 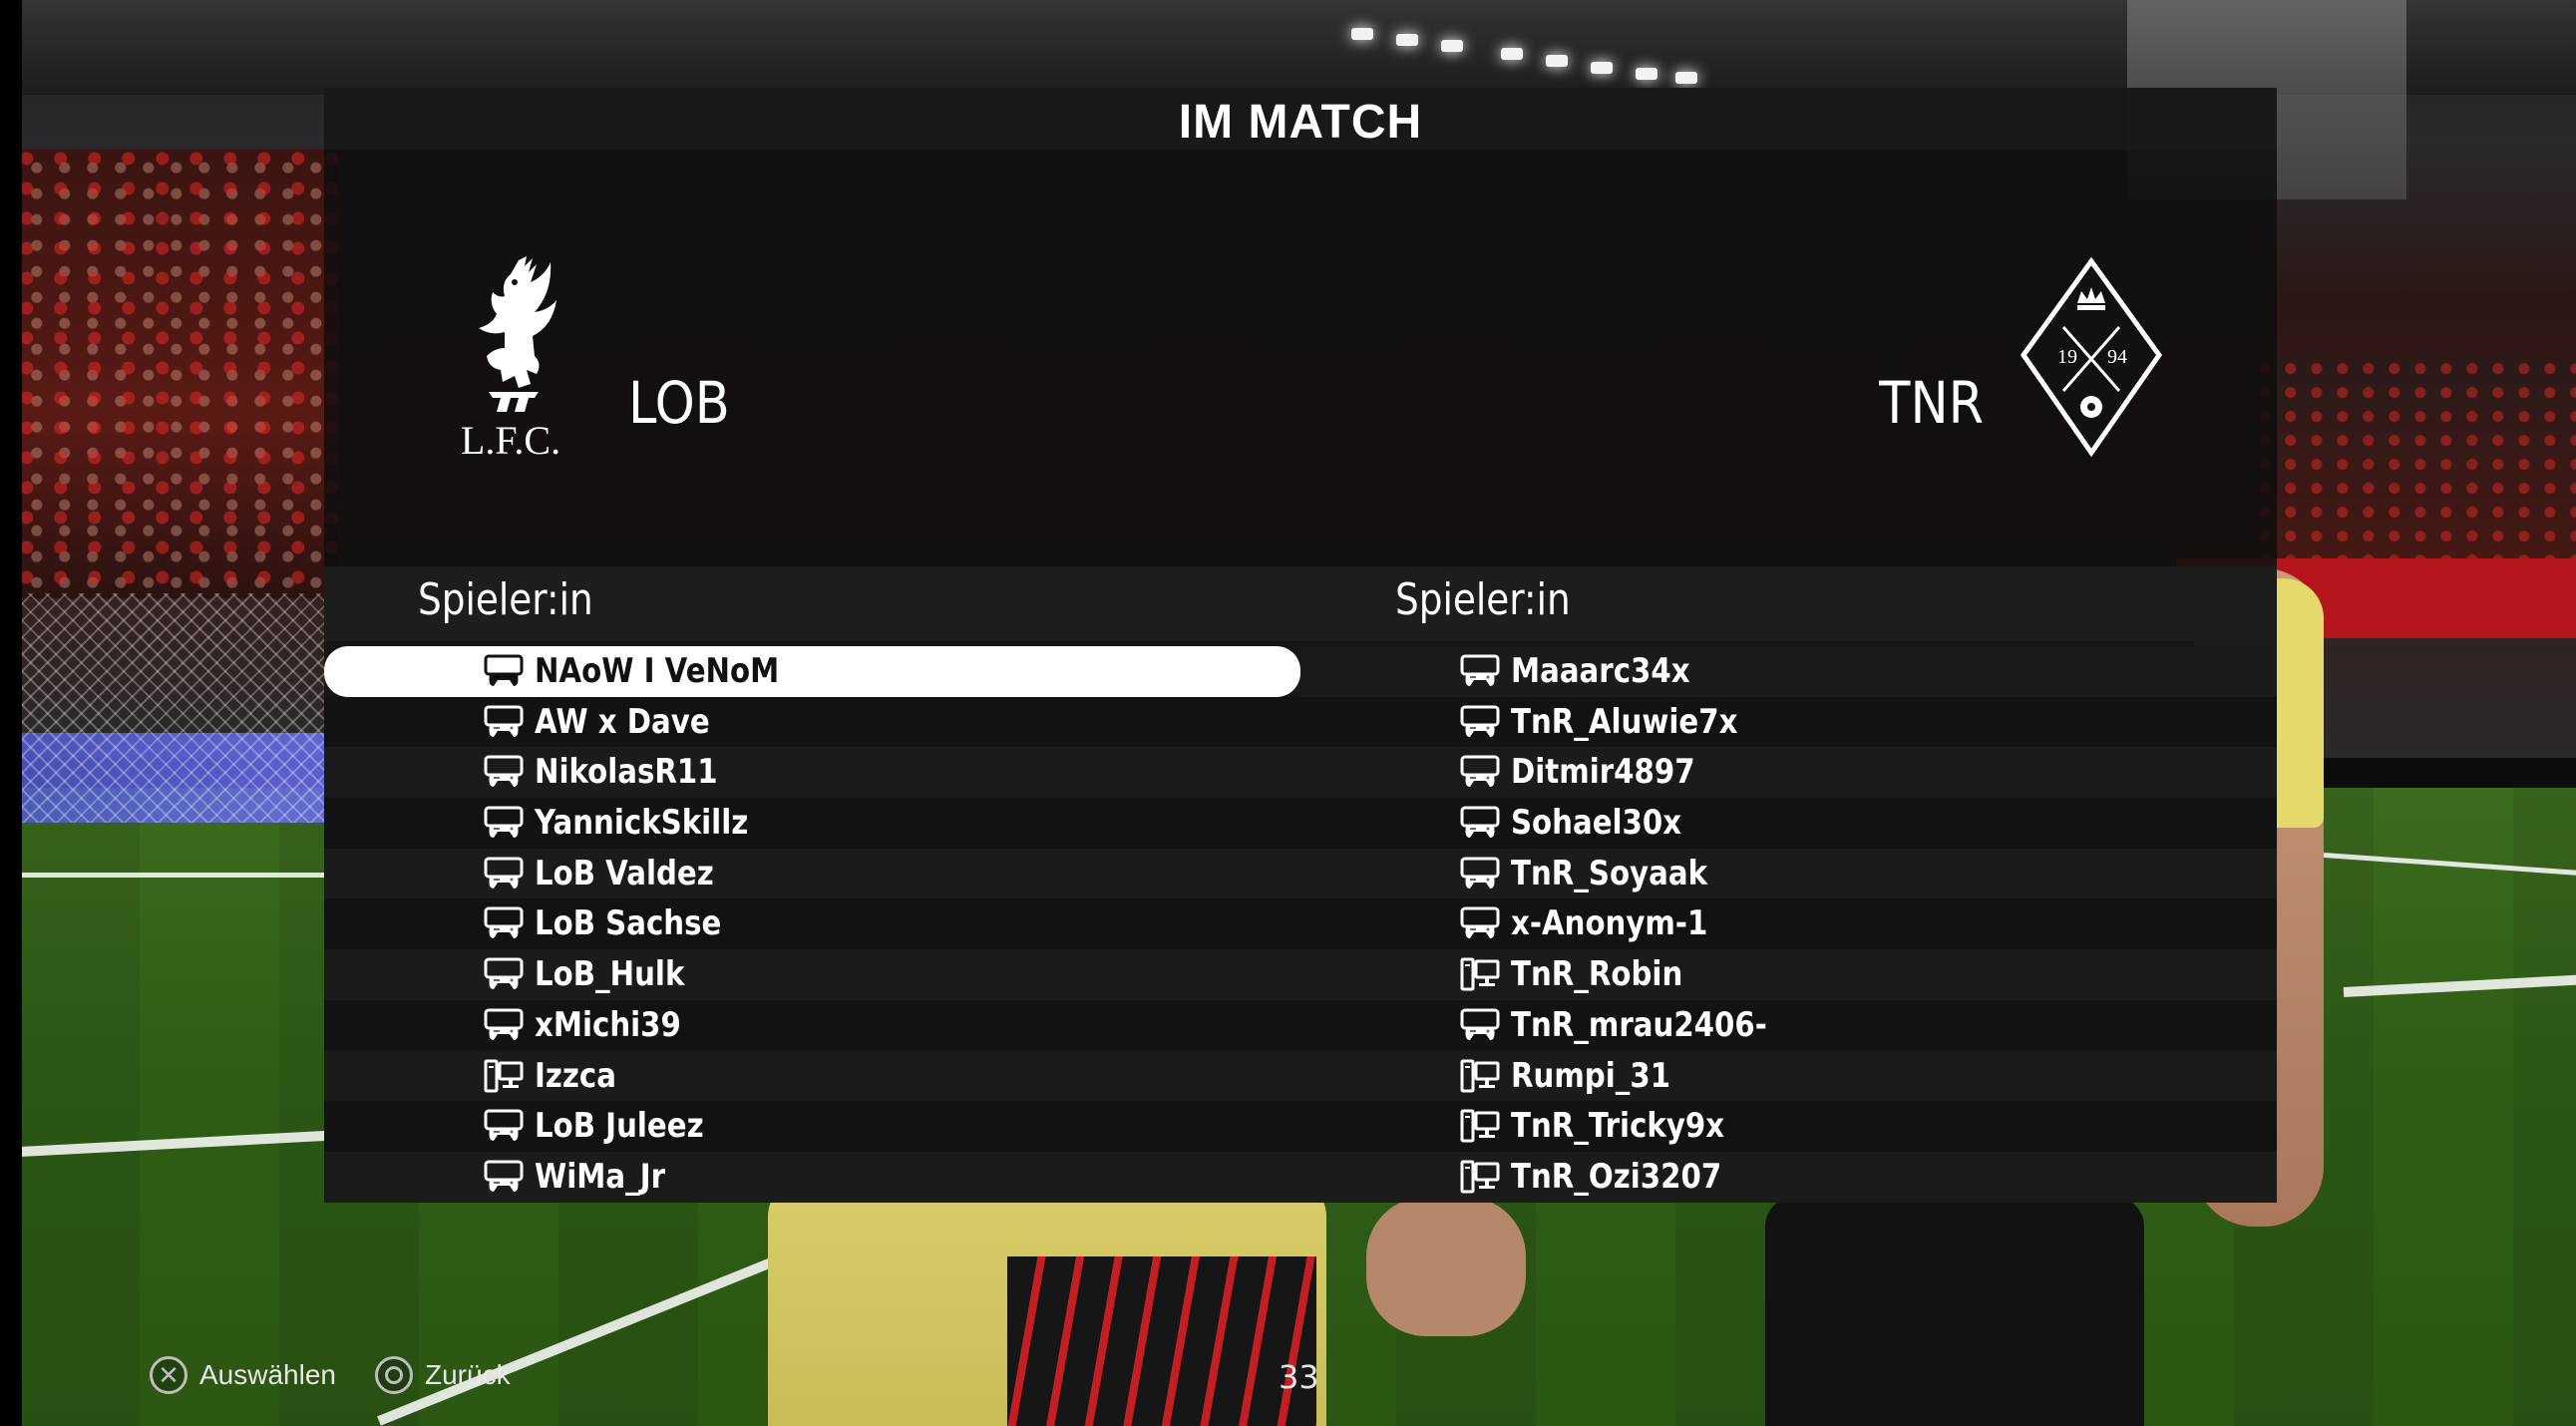 What do you see at coordinates (1591, 1075) in the screenshot?
I see `player-name: Rumpi_31` at bounding box center [1591, 1075].